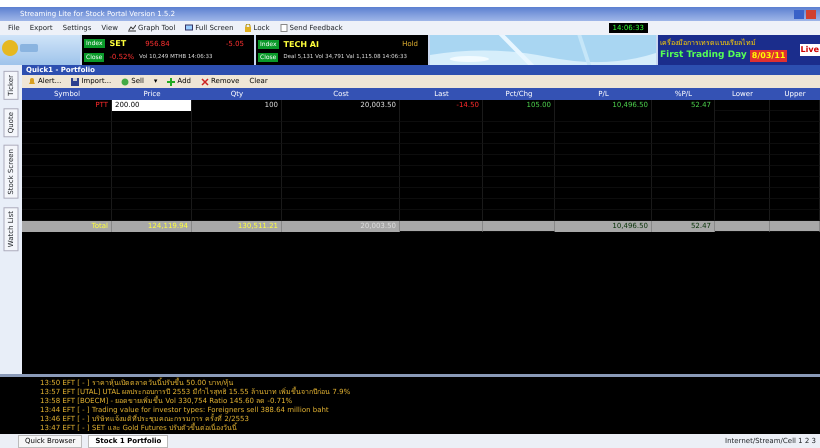 This screenshot has width=820, height=448. Describe the element at coordinates (248, 28) in the screenshot. I see `lock-icon` at that location.